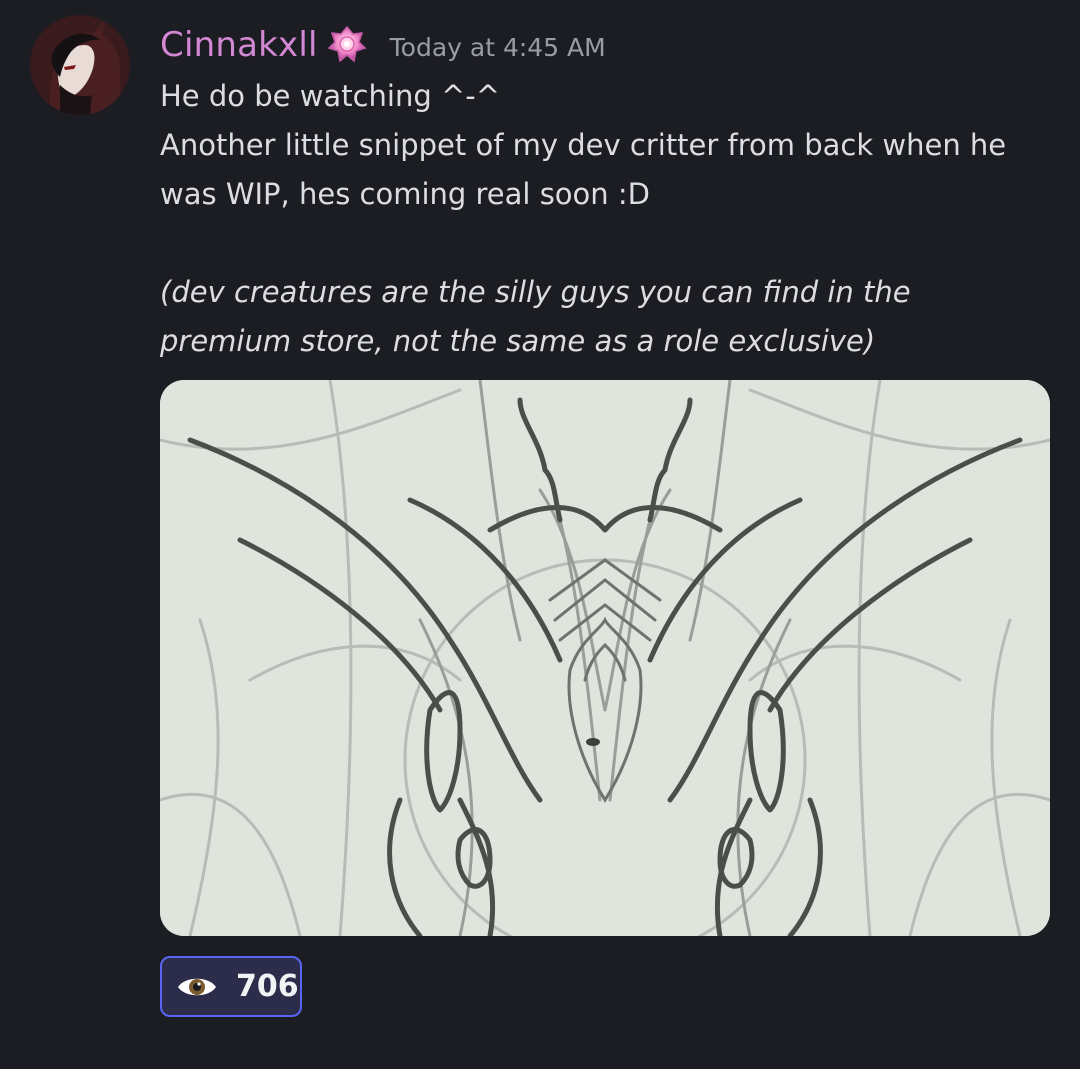 This screenshot has height=1069, width=1080. Describe the element at coordinates (80, 65) in the screenshot. I see `user-avatar` at that location.